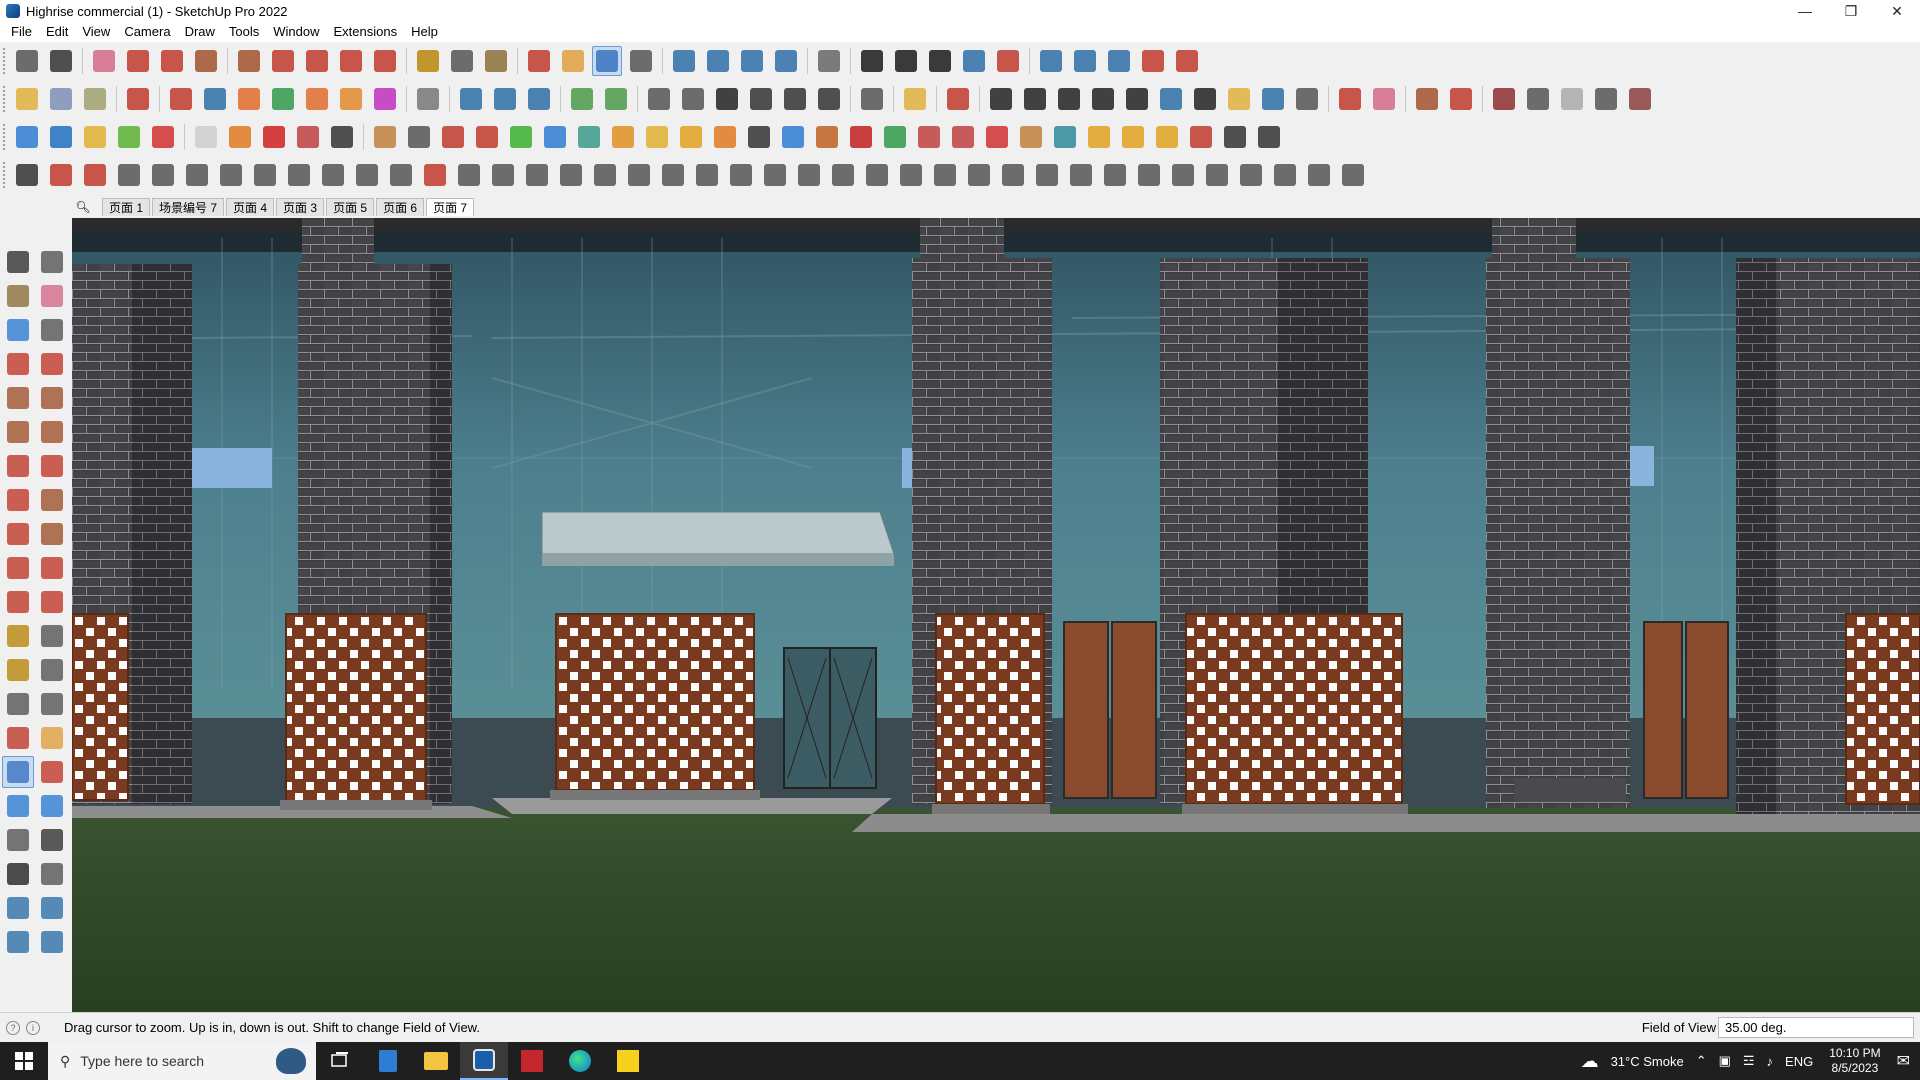 Image resolution: width=1920 pixels, height=1080 pixels. Describe the element at coordinates (997, 137) in the screenshot. I see `cube-red-button` at that location.